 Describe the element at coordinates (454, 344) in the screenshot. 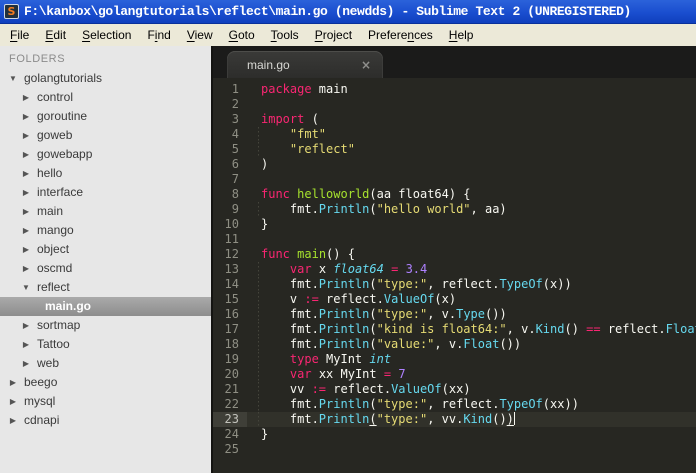

I see `code-line: 18 fmt.Println("value:", v.Float())` at that location.